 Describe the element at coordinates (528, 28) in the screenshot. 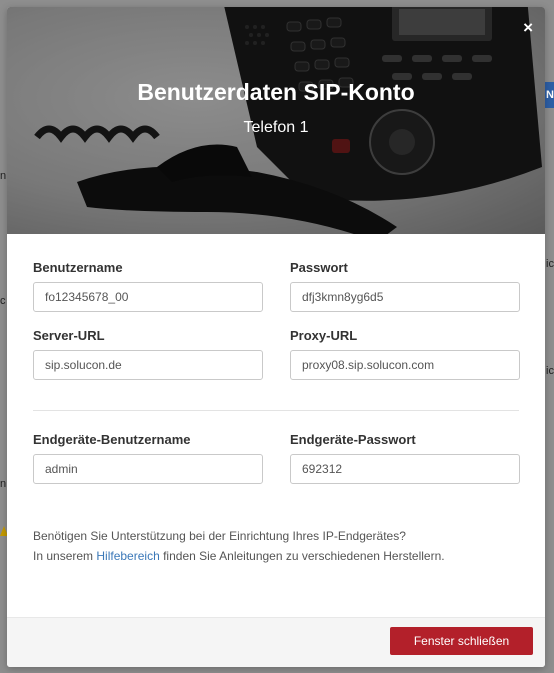

I see `close-icon: ×` at that location.